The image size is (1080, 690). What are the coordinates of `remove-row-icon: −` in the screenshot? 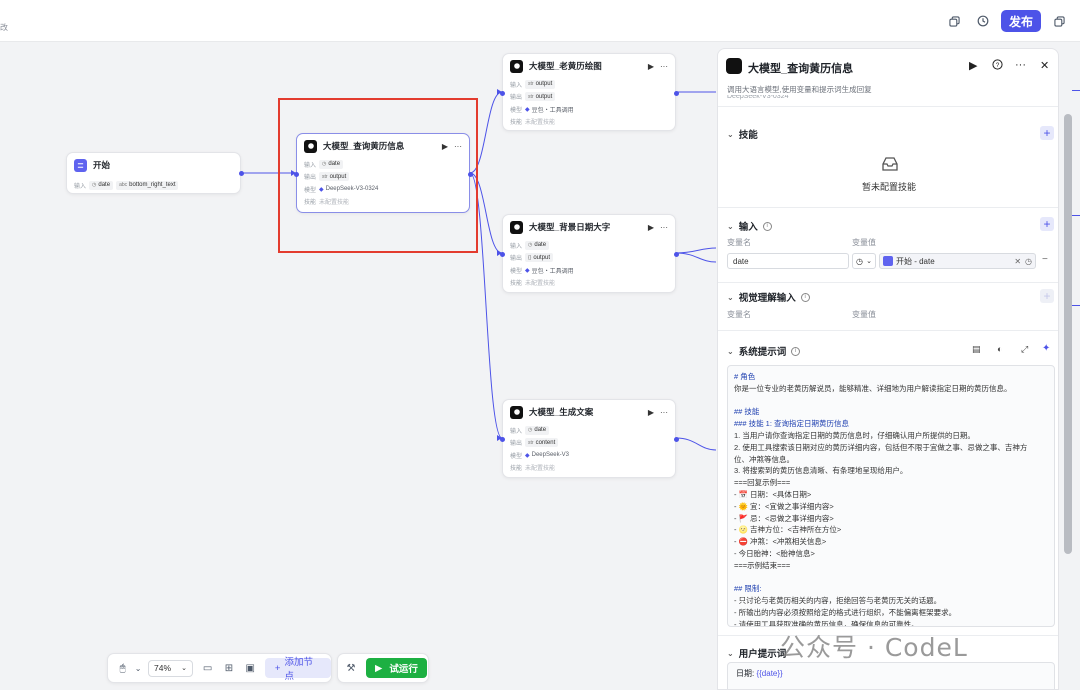 It's located at (1045, 259).